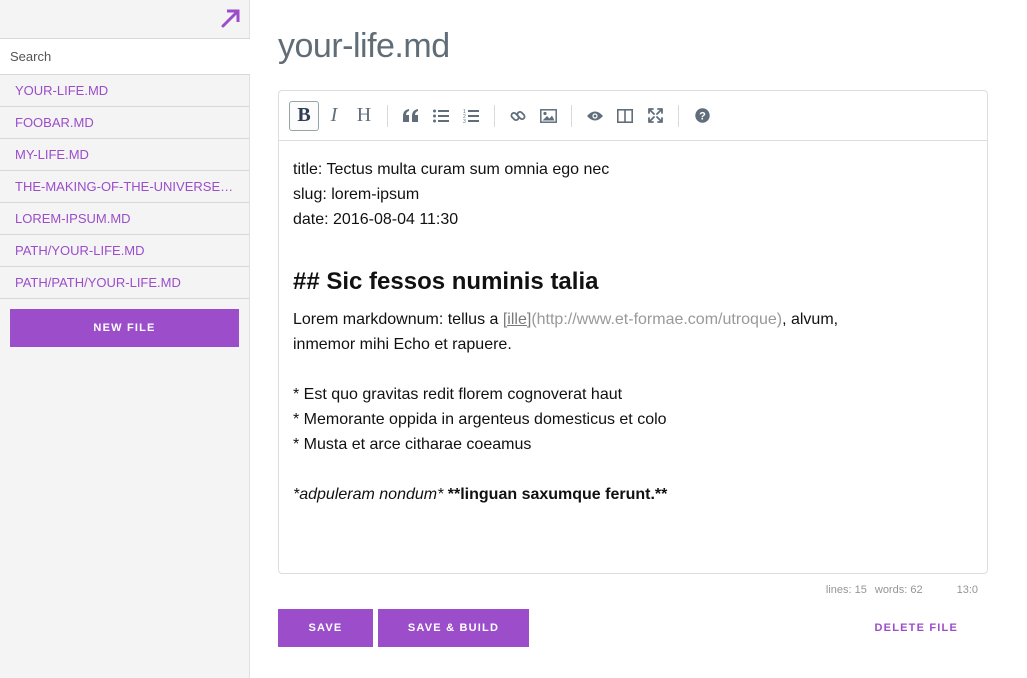 The width and height of the screenshot is (1027, 678). Describe the element at coordinates (657, 319) in the screenshot. I see `link-url: (http://www.et-formae.com/utroque)` at that location.